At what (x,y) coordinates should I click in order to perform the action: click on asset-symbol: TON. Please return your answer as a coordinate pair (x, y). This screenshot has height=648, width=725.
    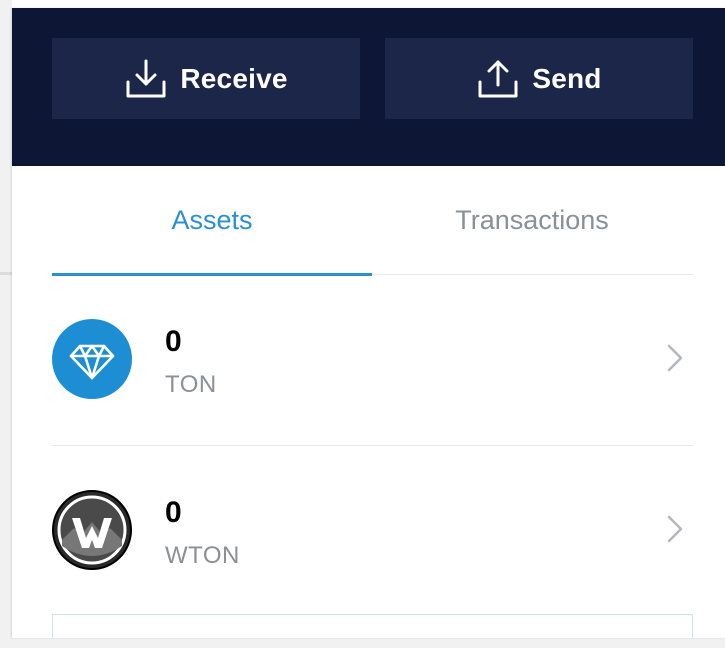
    Looking at the image, I should click on (191, 384).